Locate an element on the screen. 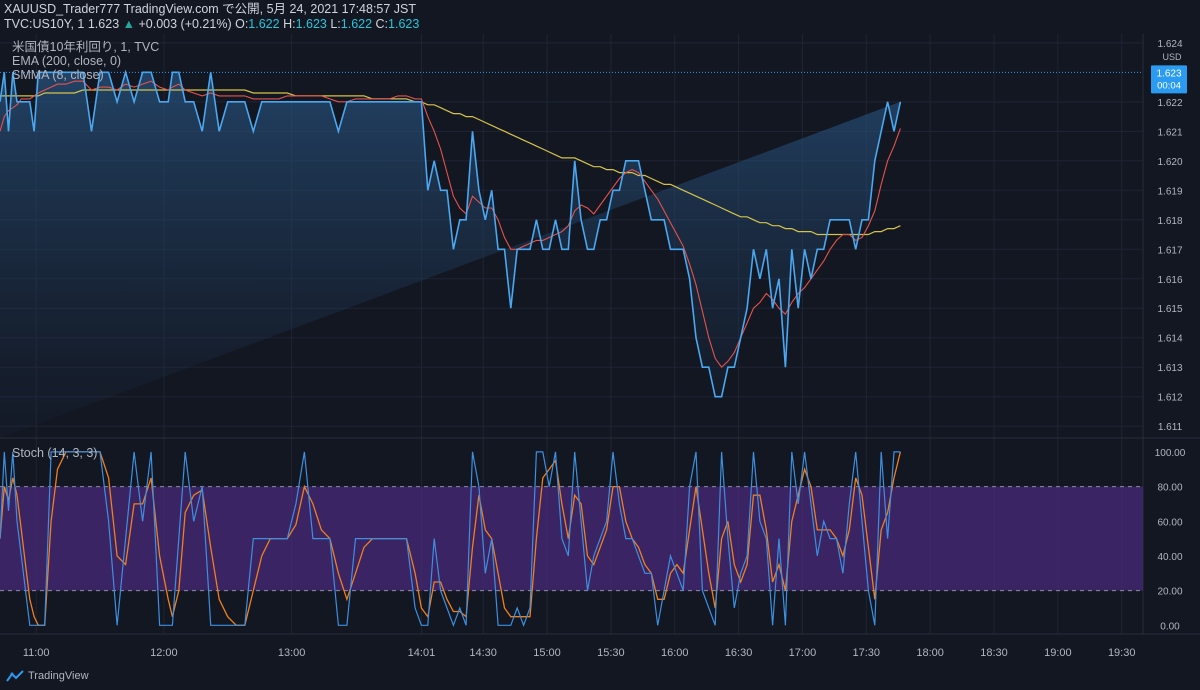 The height and width of the screenshot is (690, 1200). x-tick-label: 19:00 is located at coordinates (1058, 653).